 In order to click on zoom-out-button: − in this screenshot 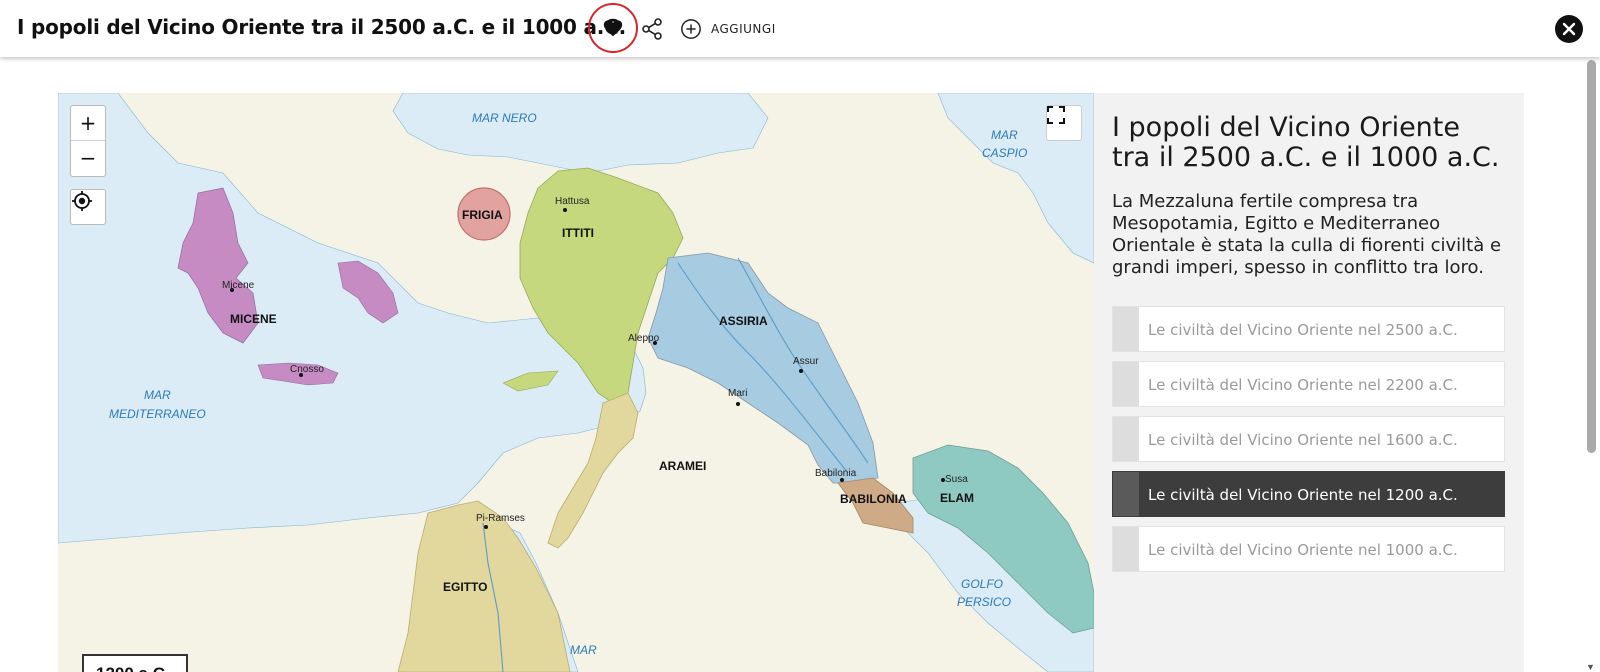, I will do `click(88, 158)`.